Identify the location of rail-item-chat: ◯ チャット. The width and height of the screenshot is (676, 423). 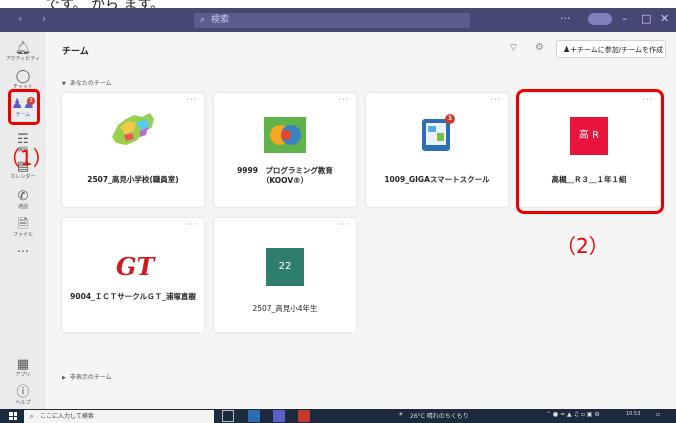
(23, 80).